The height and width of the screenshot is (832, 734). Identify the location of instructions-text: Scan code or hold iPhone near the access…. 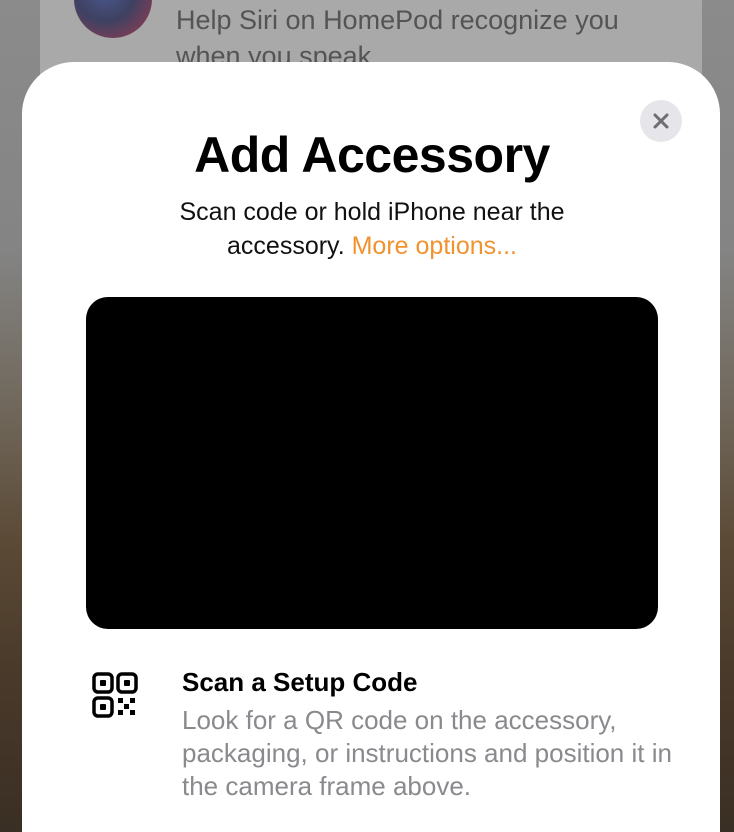
(372, 229).